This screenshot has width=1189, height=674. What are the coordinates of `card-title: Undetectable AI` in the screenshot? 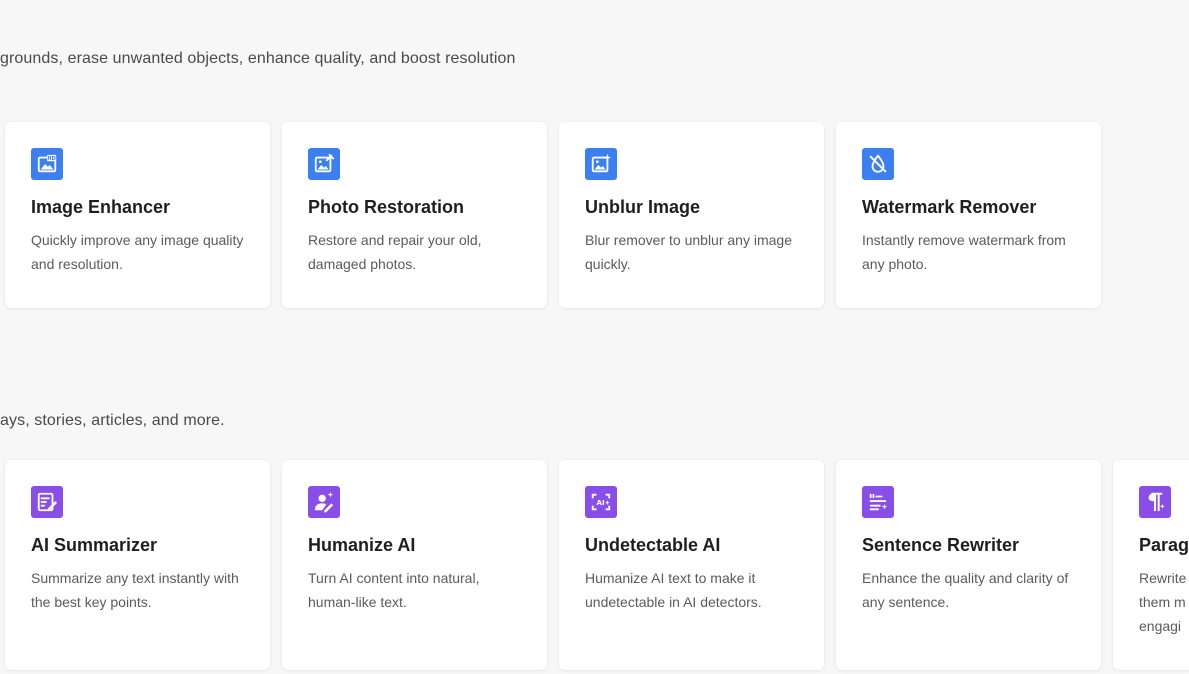 It's located at (653, 545).